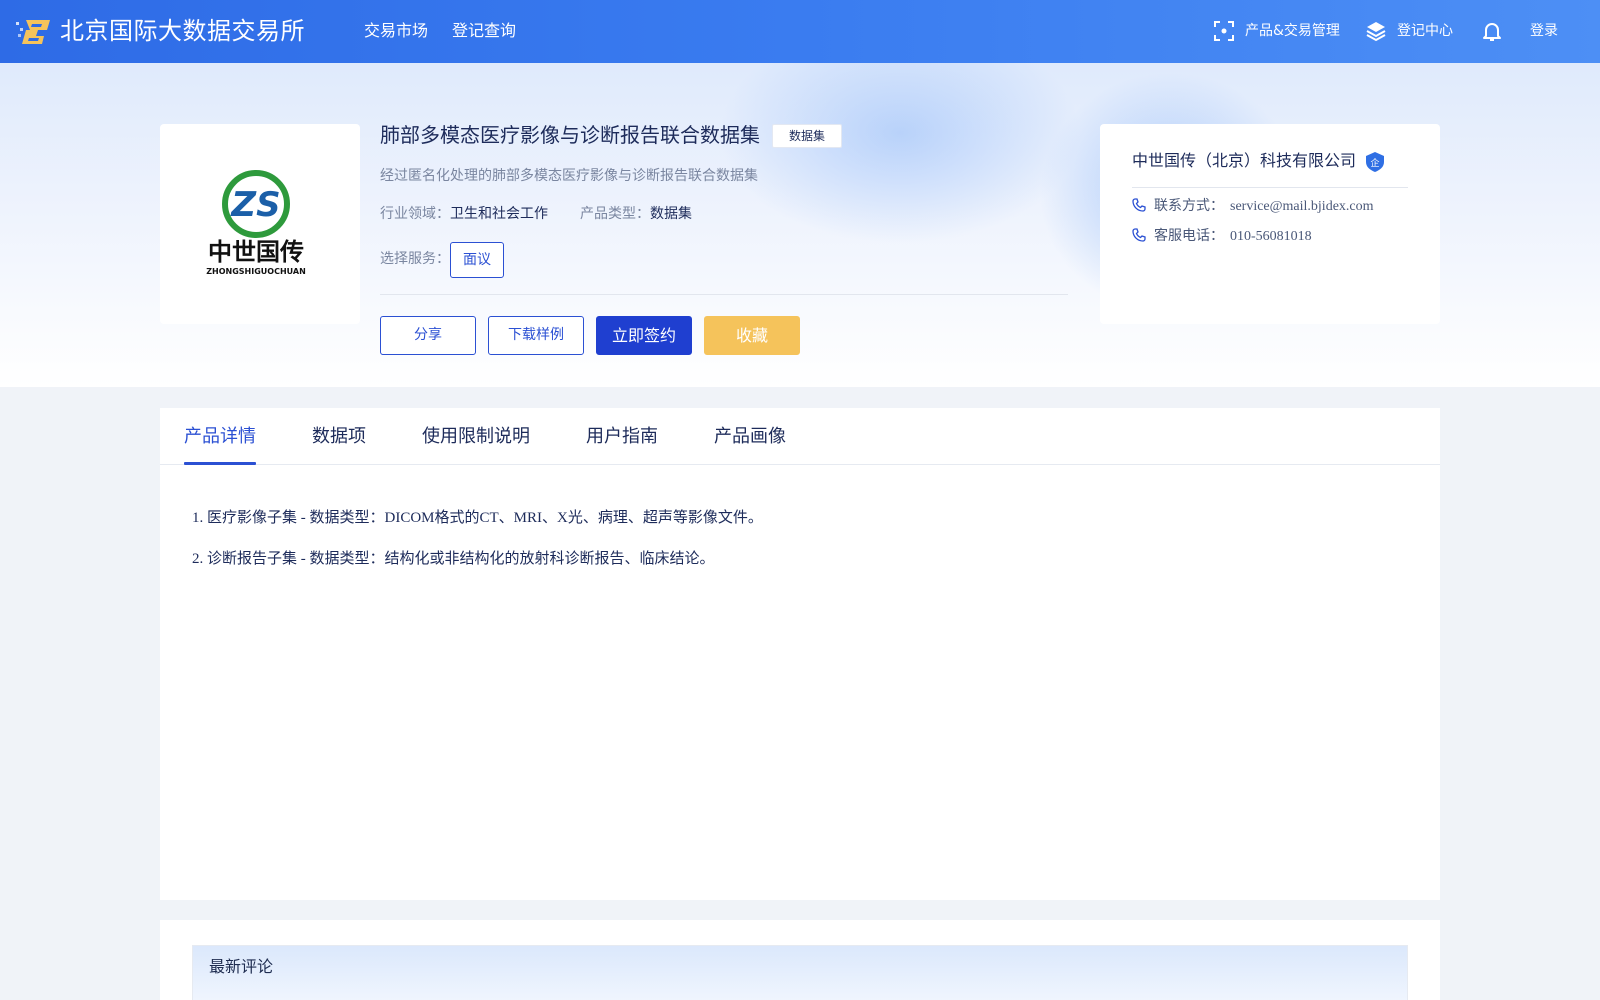  I want to click on phone-number: 010-56081018, so click(1271, 236).